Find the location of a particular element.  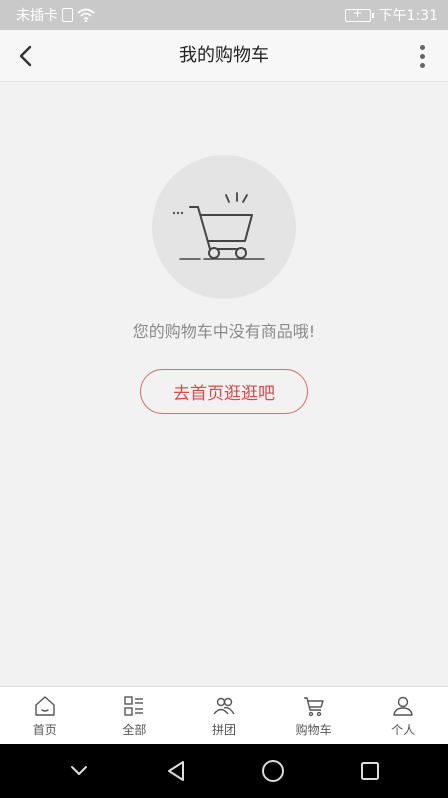

cart-icon is located at coordinates (313, 706).